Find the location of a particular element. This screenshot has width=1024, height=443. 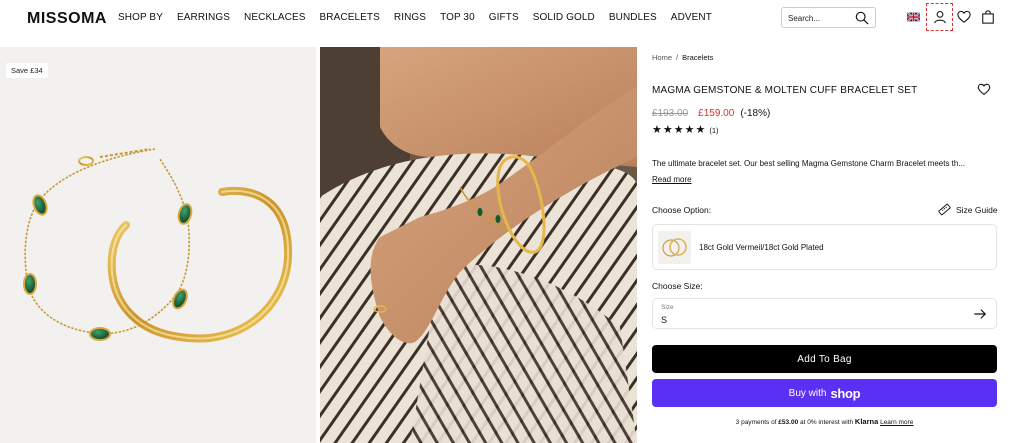

bracelet-thumb-icon is located at coordinates (674, 247).